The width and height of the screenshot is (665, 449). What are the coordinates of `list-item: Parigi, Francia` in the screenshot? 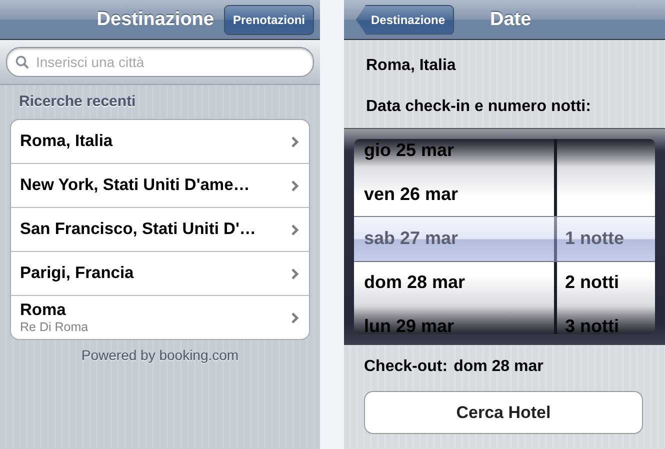 It's located at (160, 273).